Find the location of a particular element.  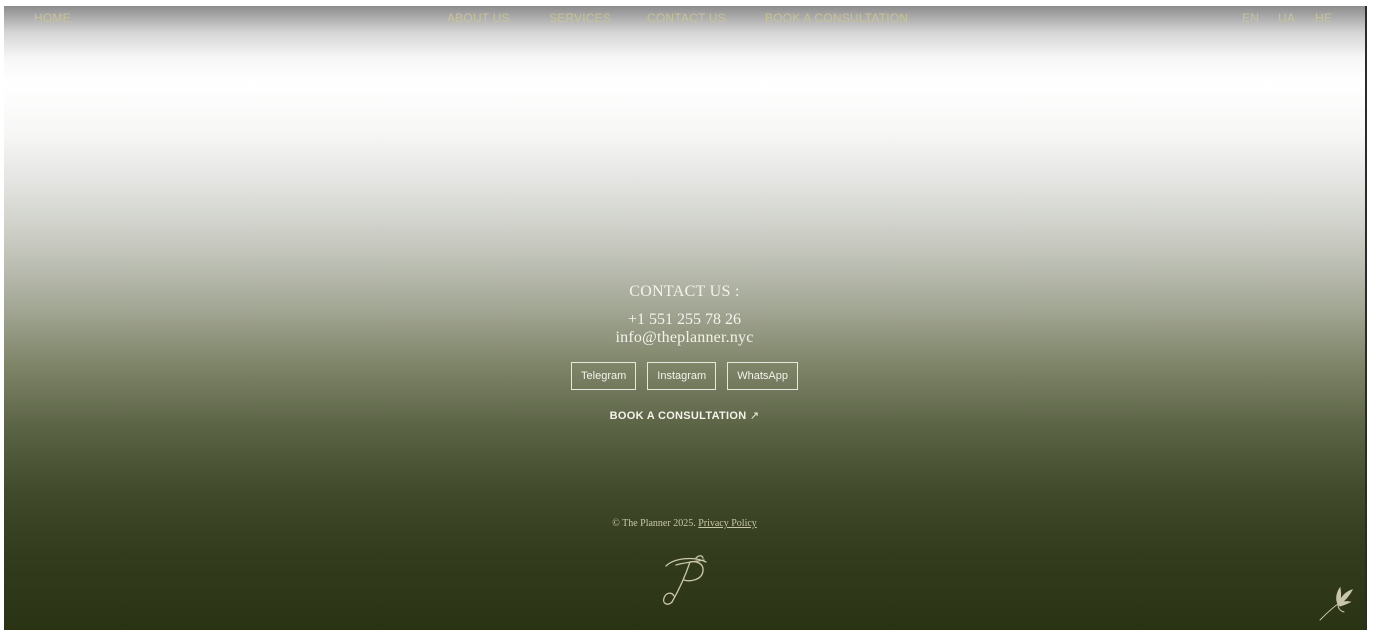

social-buttons: Telegram Instagram WhatsApp is located at coordinates (684, 376).